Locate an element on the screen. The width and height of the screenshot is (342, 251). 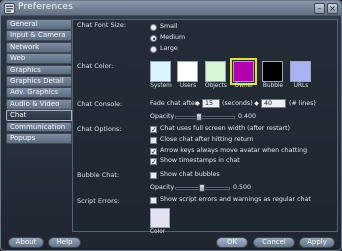
tab-audio-video: Audio & Video is located at coordinates (39, 104).